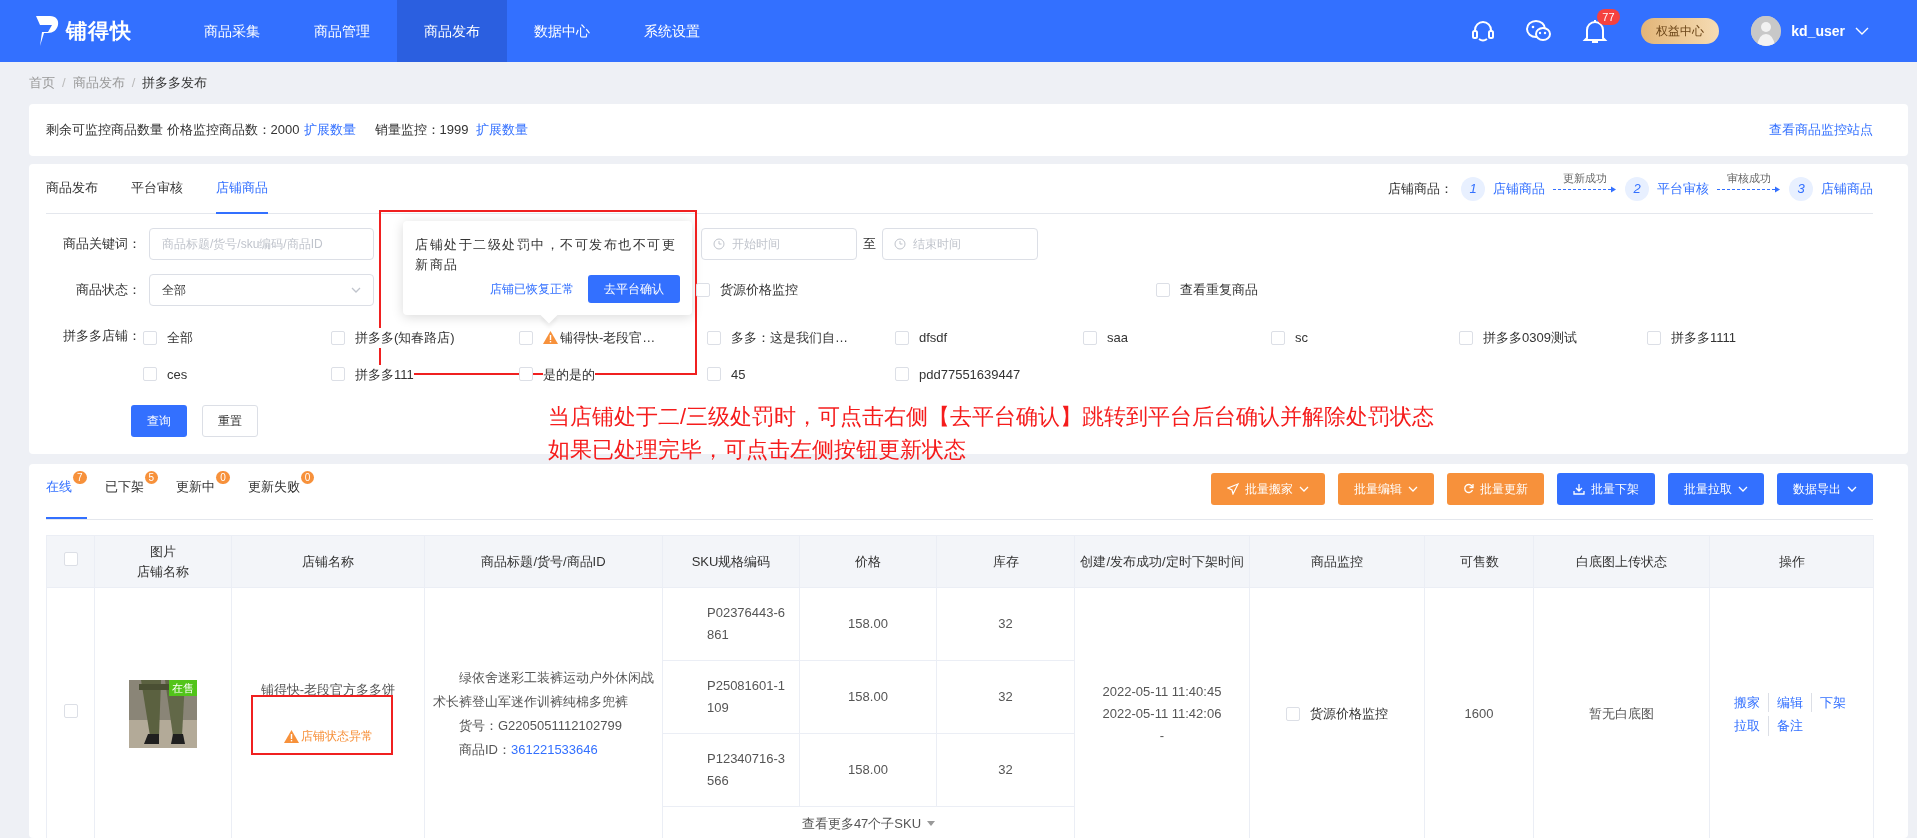 This screenshot has height=838, width=1917. What do you see at coordinates (203, 496) in the screenshot?
I see `tab: 更新中 0` at bounding box center [203, 496].